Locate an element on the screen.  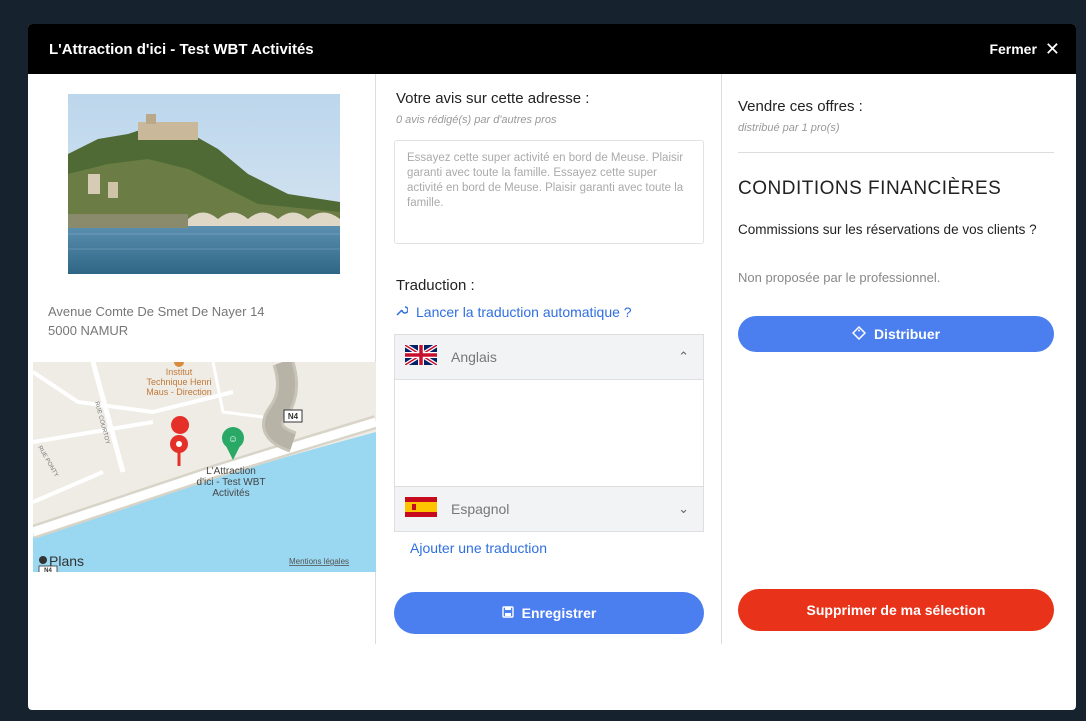
language-accordion-english: Anglais ⌃ is located at coordinates (549, 357).